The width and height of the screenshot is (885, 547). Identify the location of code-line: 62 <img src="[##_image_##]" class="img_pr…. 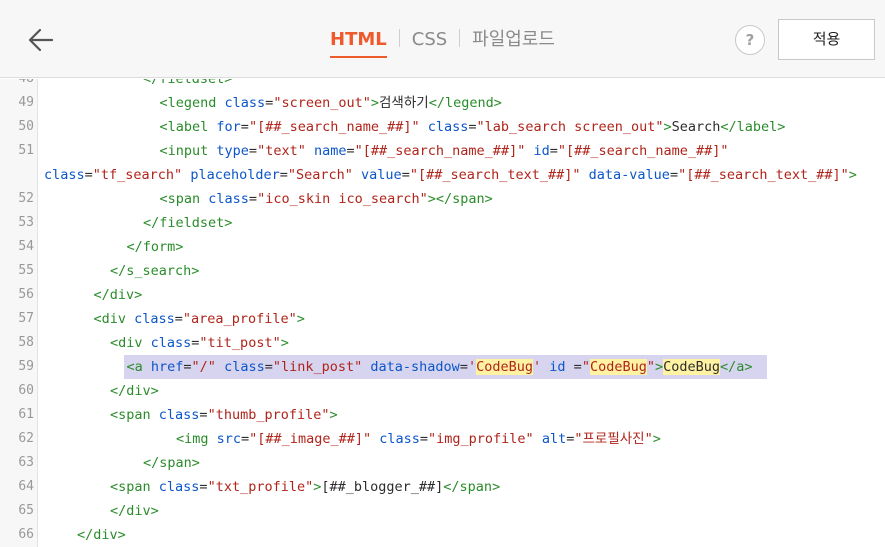
(442, 439).